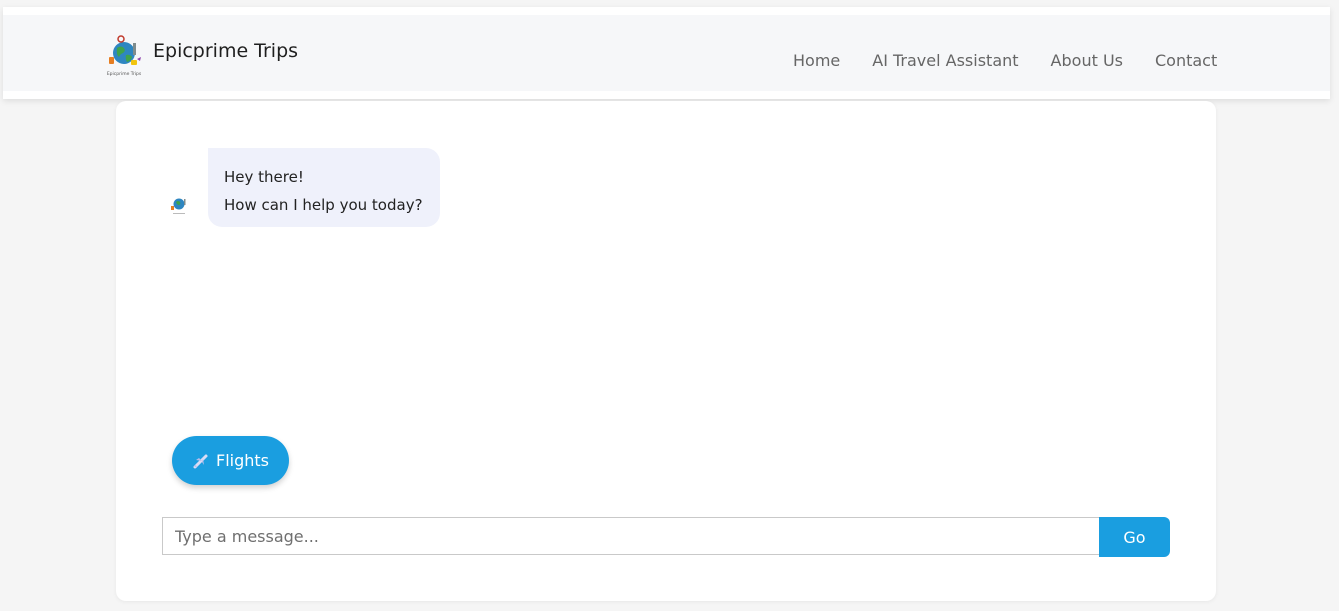 The width and height of the screenshot is (1339, 611). I want to click on bot-message-bubble: Hey there! How can I help you today?, so click(324, 187).